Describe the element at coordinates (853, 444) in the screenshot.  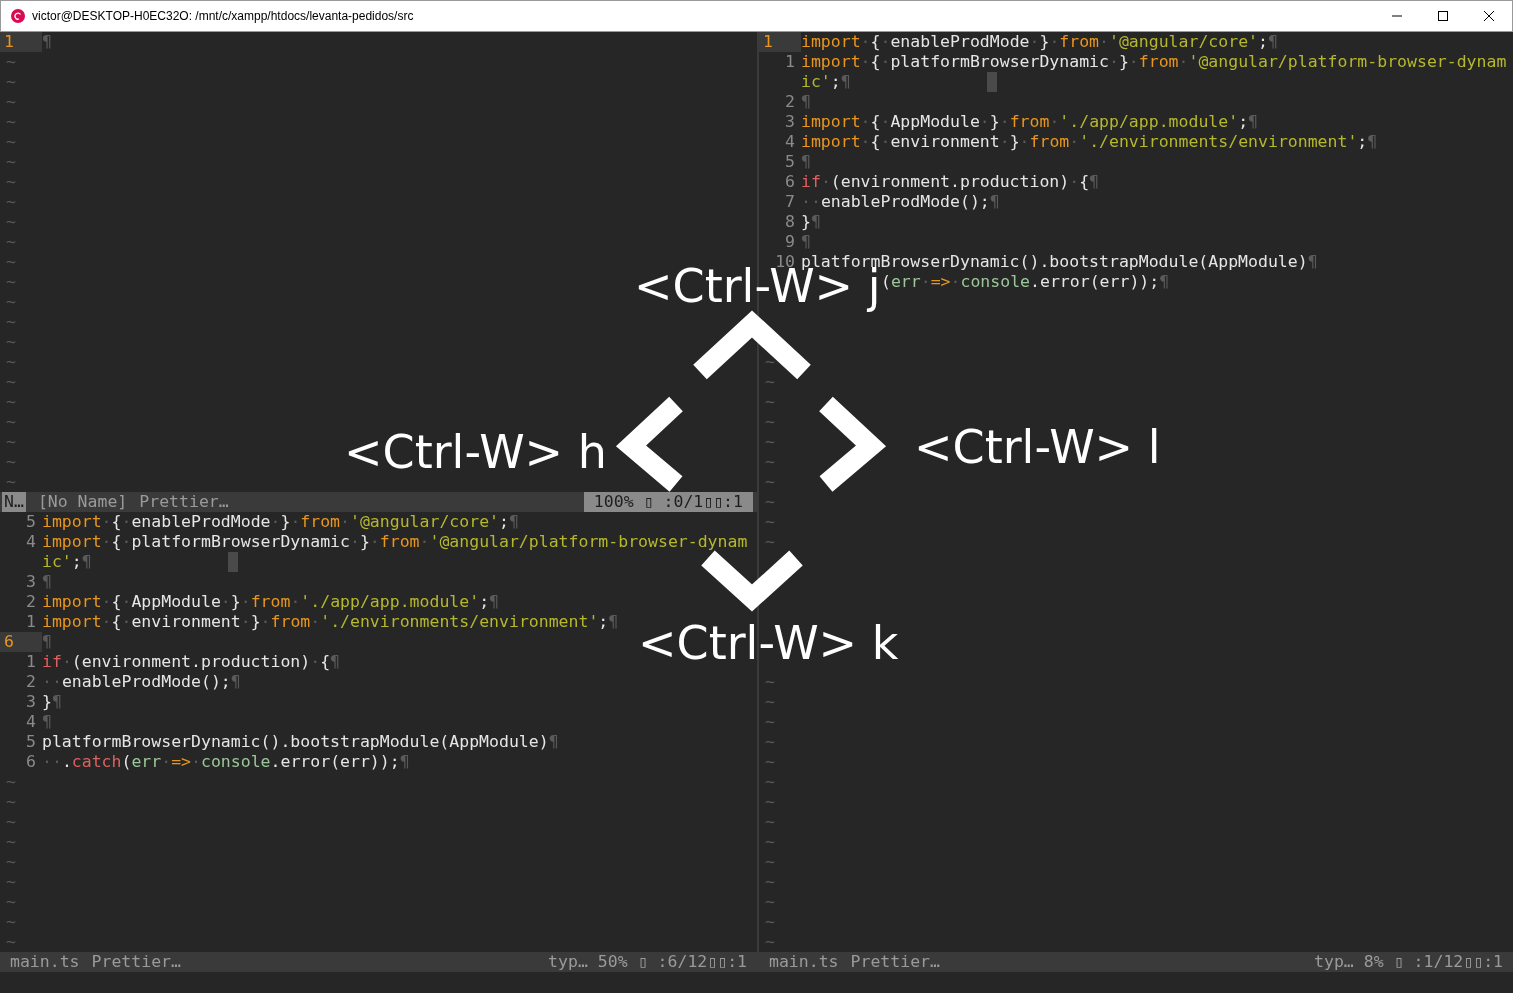
I see `right-chevron-icon` at that location.